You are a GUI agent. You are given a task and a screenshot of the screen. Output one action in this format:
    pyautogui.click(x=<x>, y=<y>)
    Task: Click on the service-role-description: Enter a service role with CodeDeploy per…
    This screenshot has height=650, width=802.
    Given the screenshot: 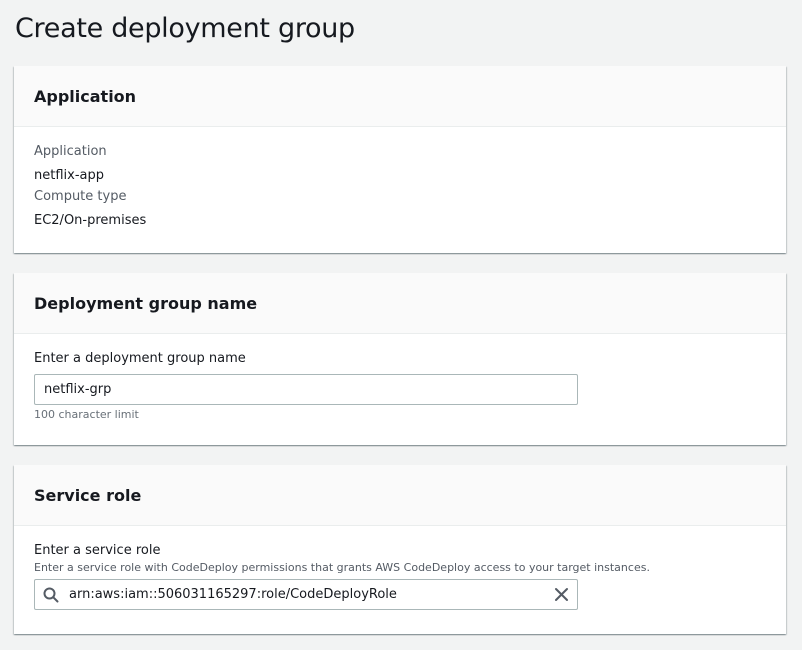 What is the action you would take?
    pyautogui.click(x=342, y=567)
    